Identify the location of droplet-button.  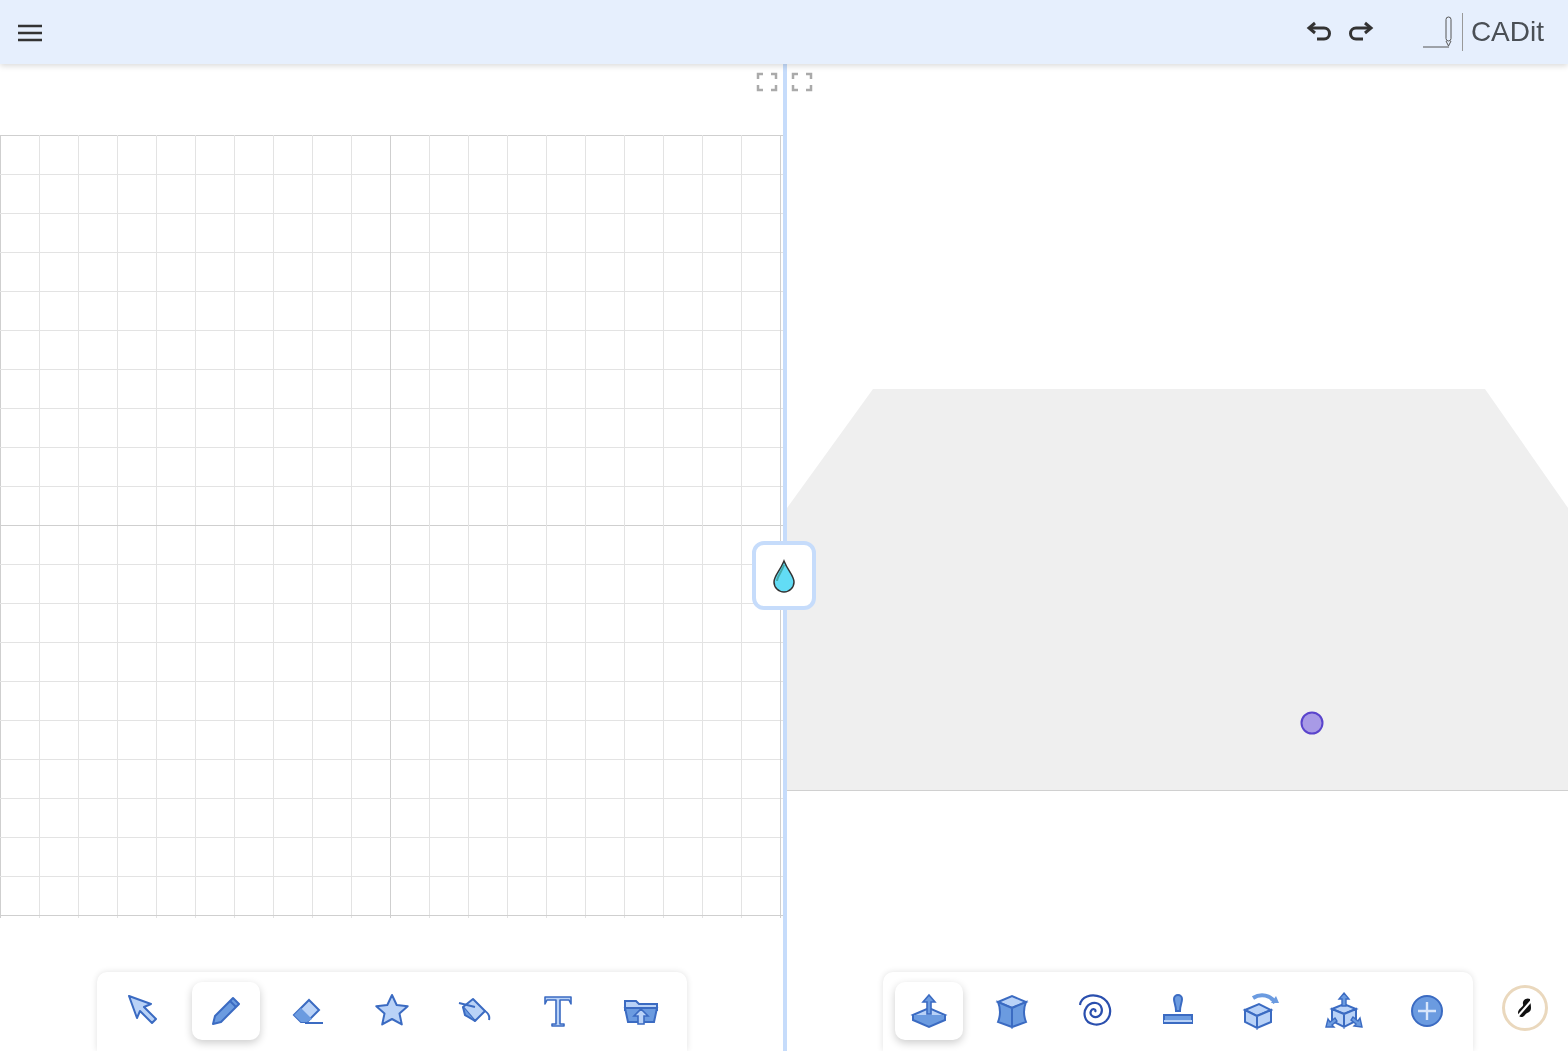
(784, 575).